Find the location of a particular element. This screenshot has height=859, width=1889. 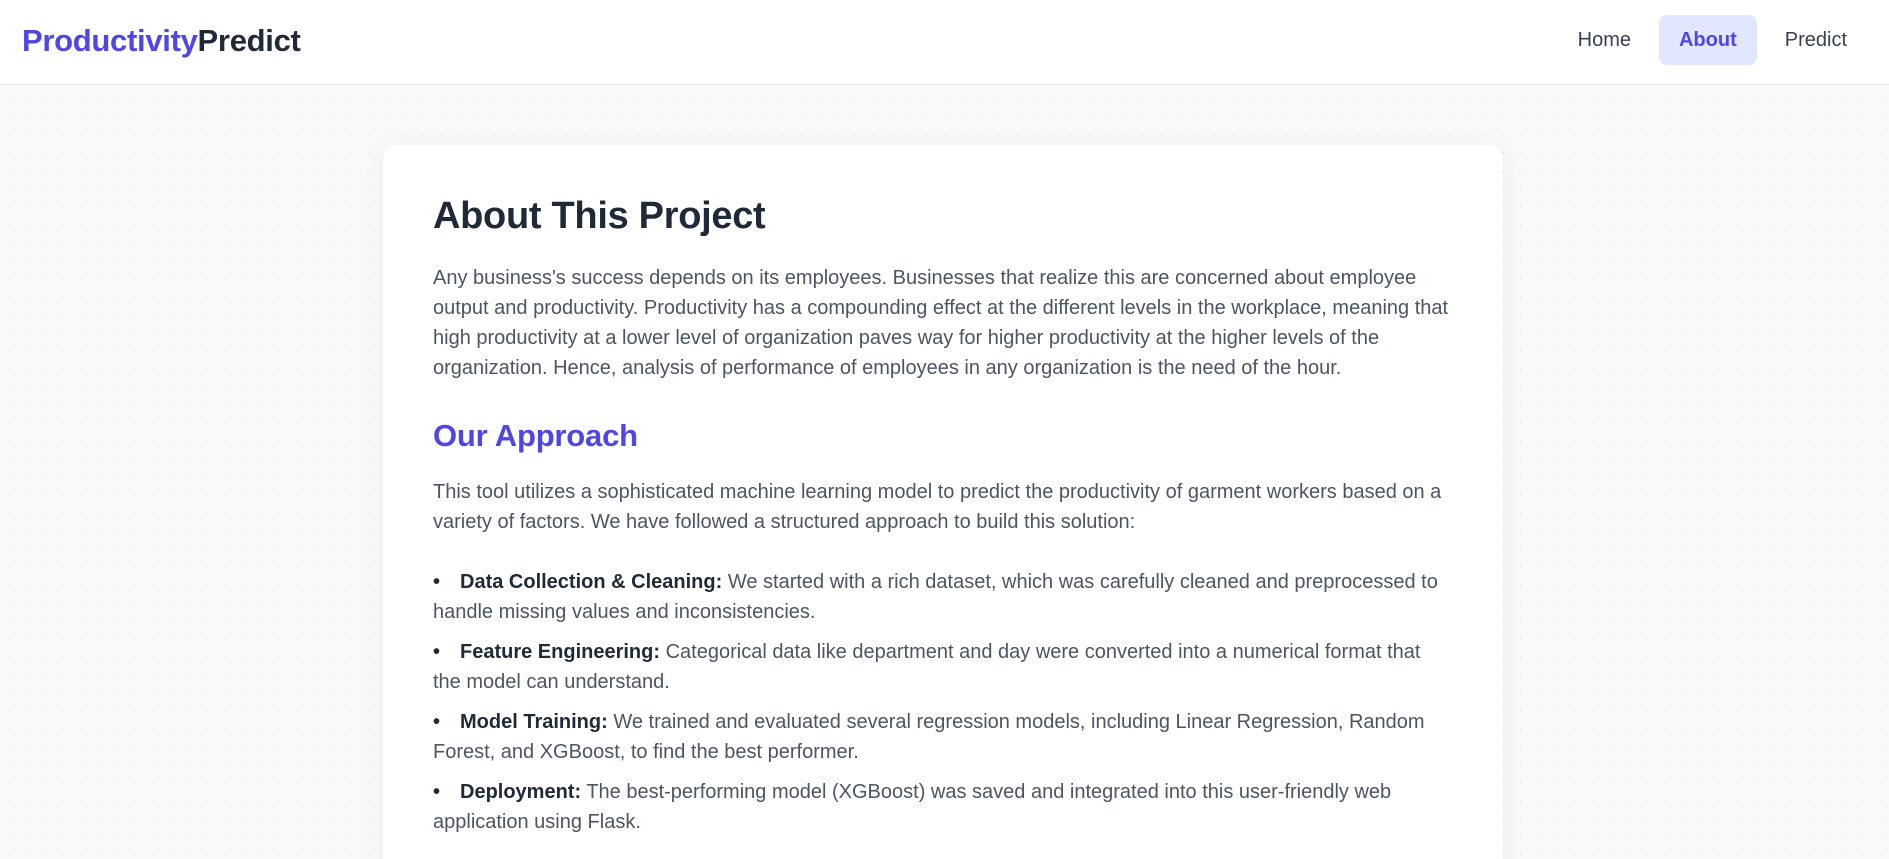

approach-heading: Our Approach is located at coordinates (535, 435).